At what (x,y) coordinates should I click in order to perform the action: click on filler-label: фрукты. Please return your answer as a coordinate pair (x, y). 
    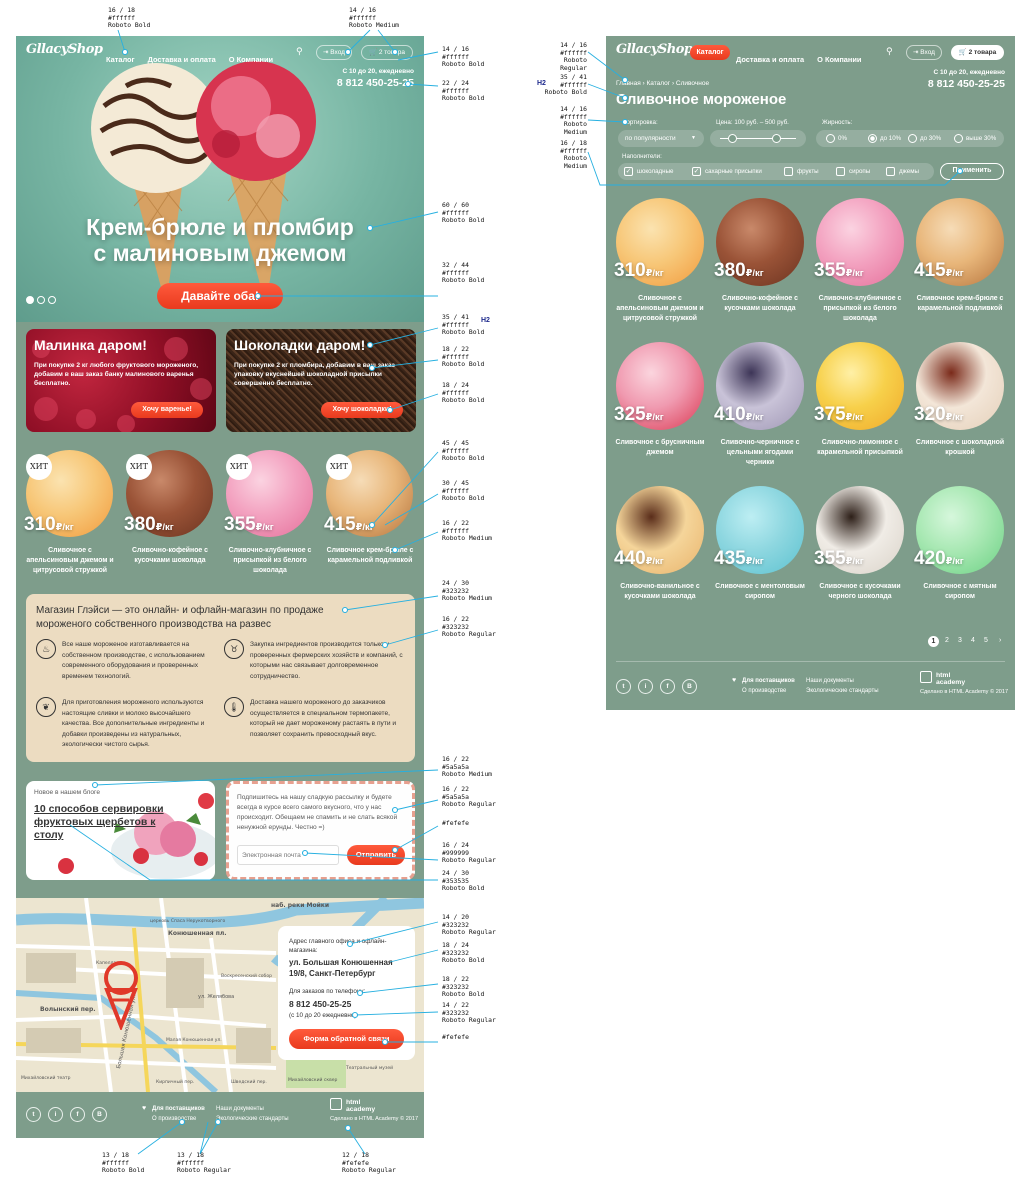
    Looking at the image, I should click on (808, 171).